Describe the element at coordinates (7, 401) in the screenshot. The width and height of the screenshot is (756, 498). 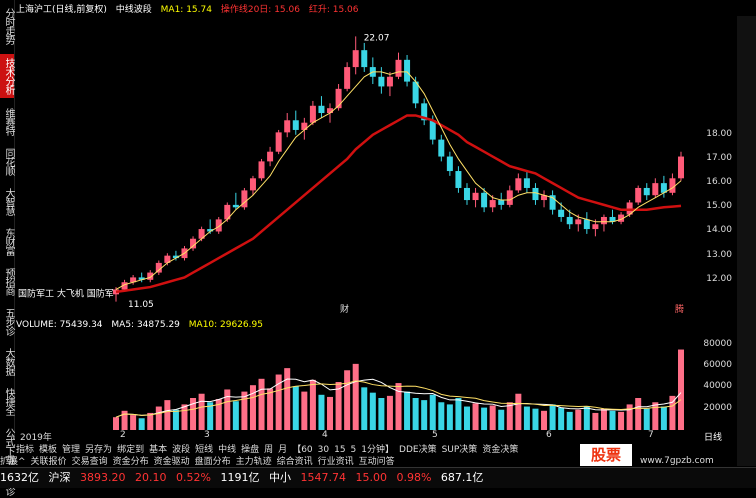
I see `rail-item-9: 快捷全` at that location.